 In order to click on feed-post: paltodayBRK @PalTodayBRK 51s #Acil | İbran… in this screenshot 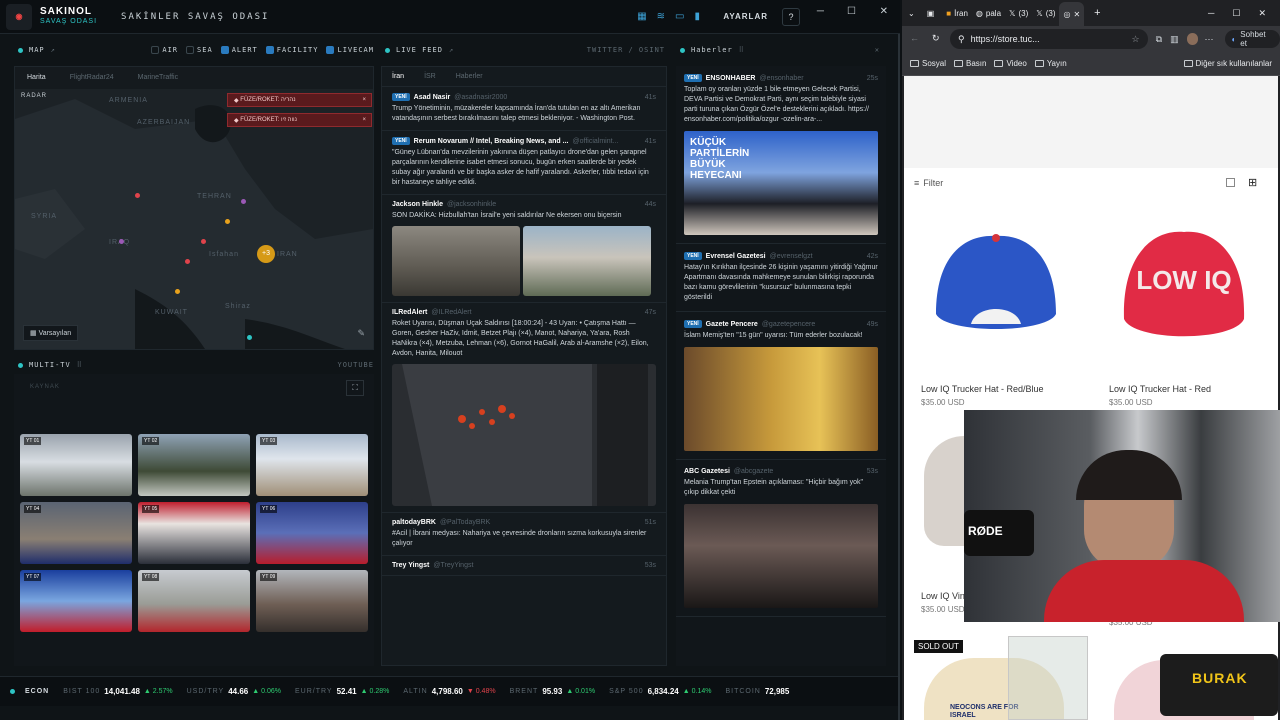, I will do `click(524, 534)`.